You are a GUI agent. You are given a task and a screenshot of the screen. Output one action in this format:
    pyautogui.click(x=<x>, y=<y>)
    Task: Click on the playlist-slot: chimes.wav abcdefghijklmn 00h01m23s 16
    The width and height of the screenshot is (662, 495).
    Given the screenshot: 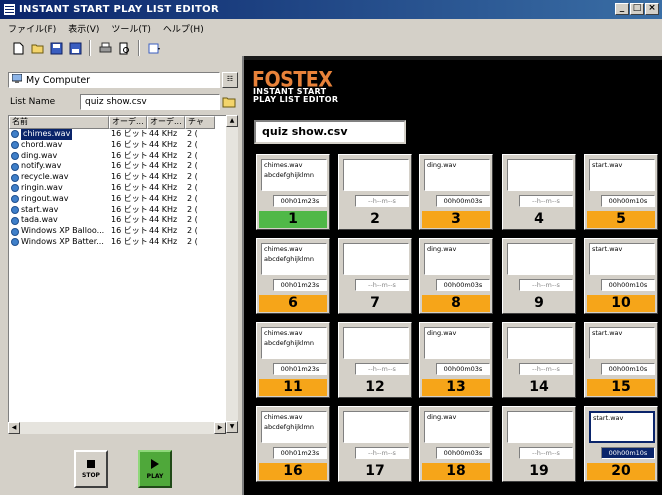 What is the action you would take?
    pyautogui.click(x=293, y=444)
    